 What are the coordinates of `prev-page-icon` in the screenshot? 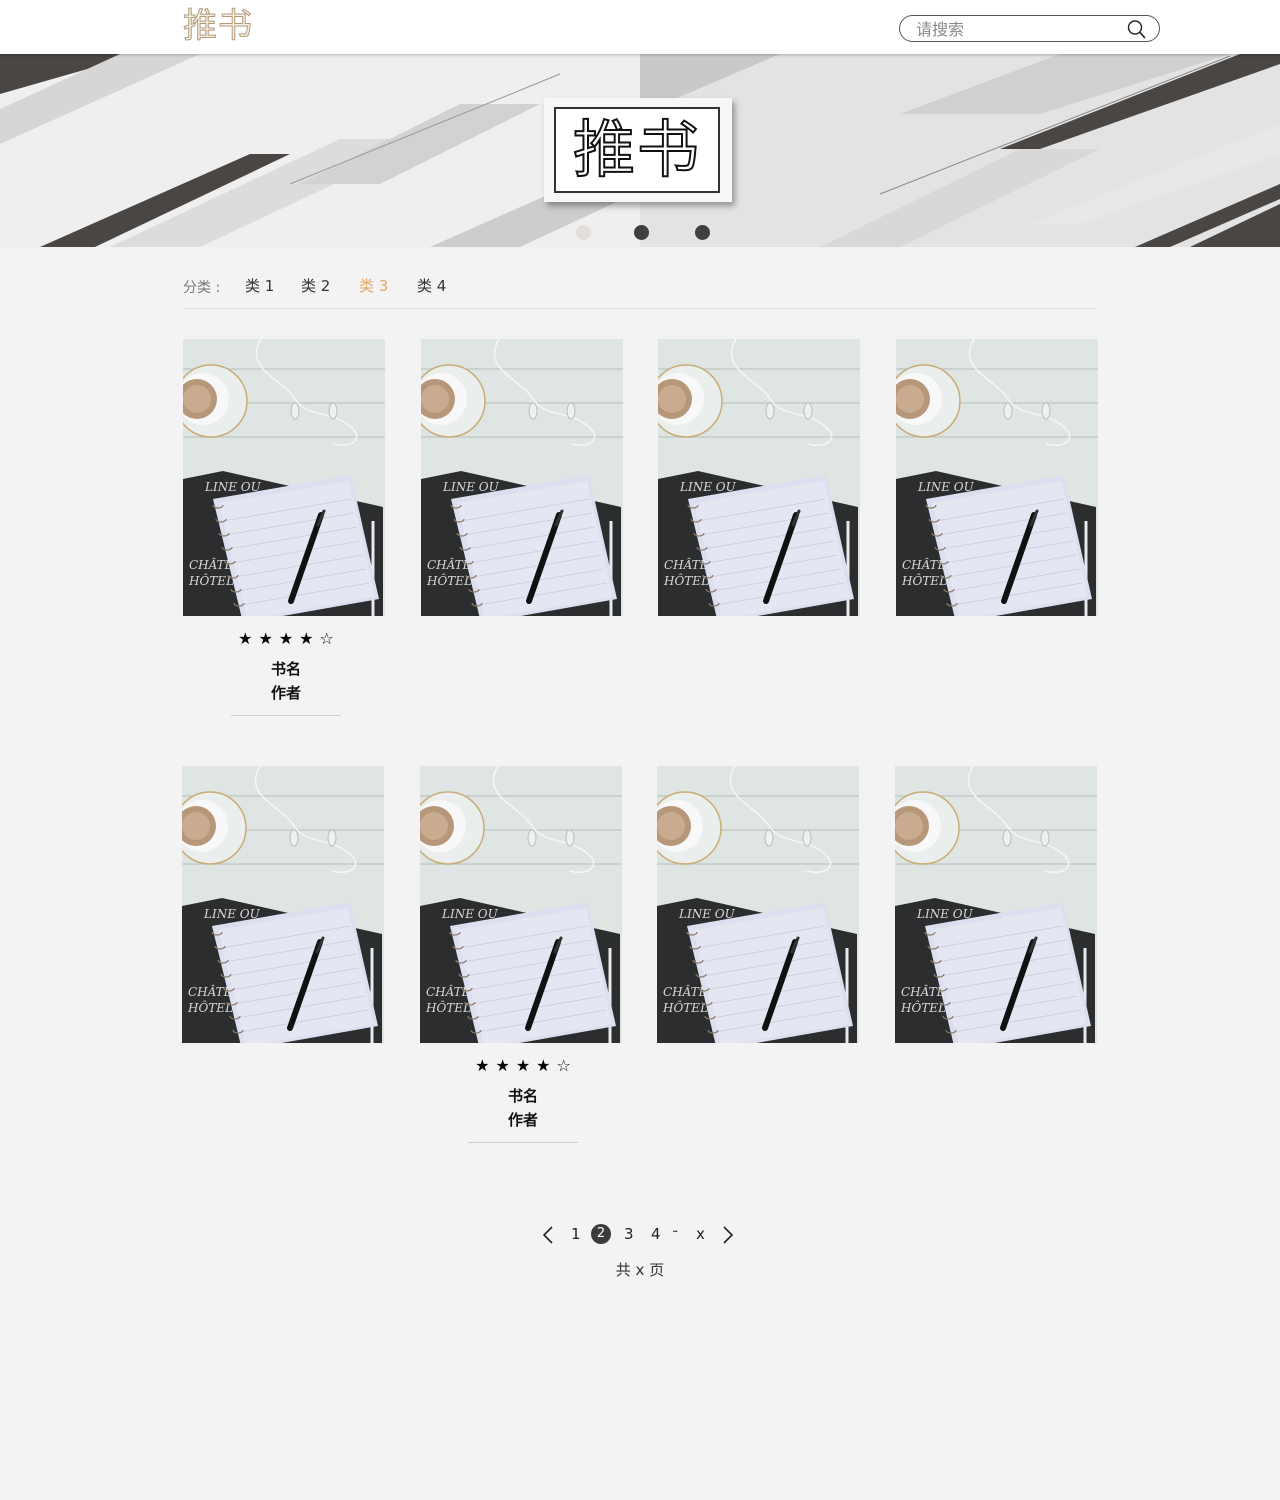 It's located at (548, 1235).